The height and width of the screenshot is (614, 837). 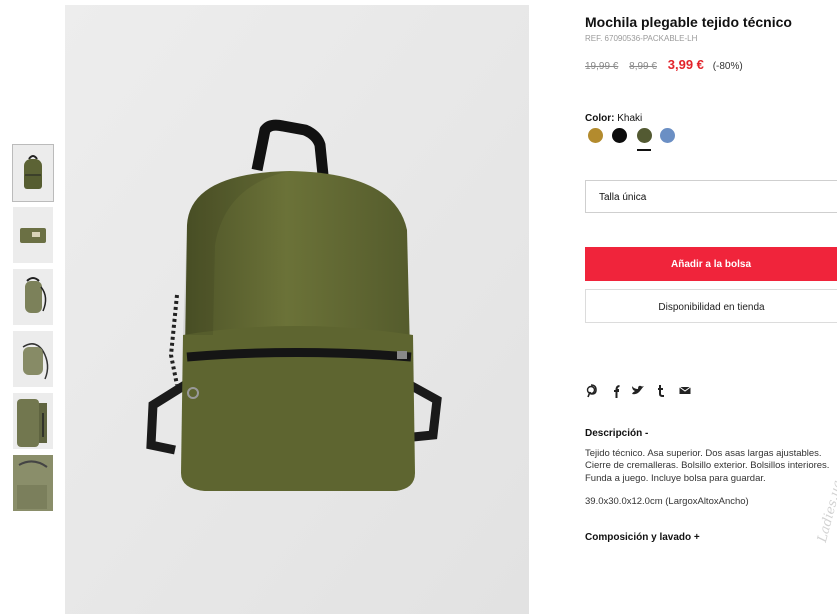 What do you see at coordinates (685, 391) in the screenshot?
I see `email-icon` at bounding box center [685, 391].